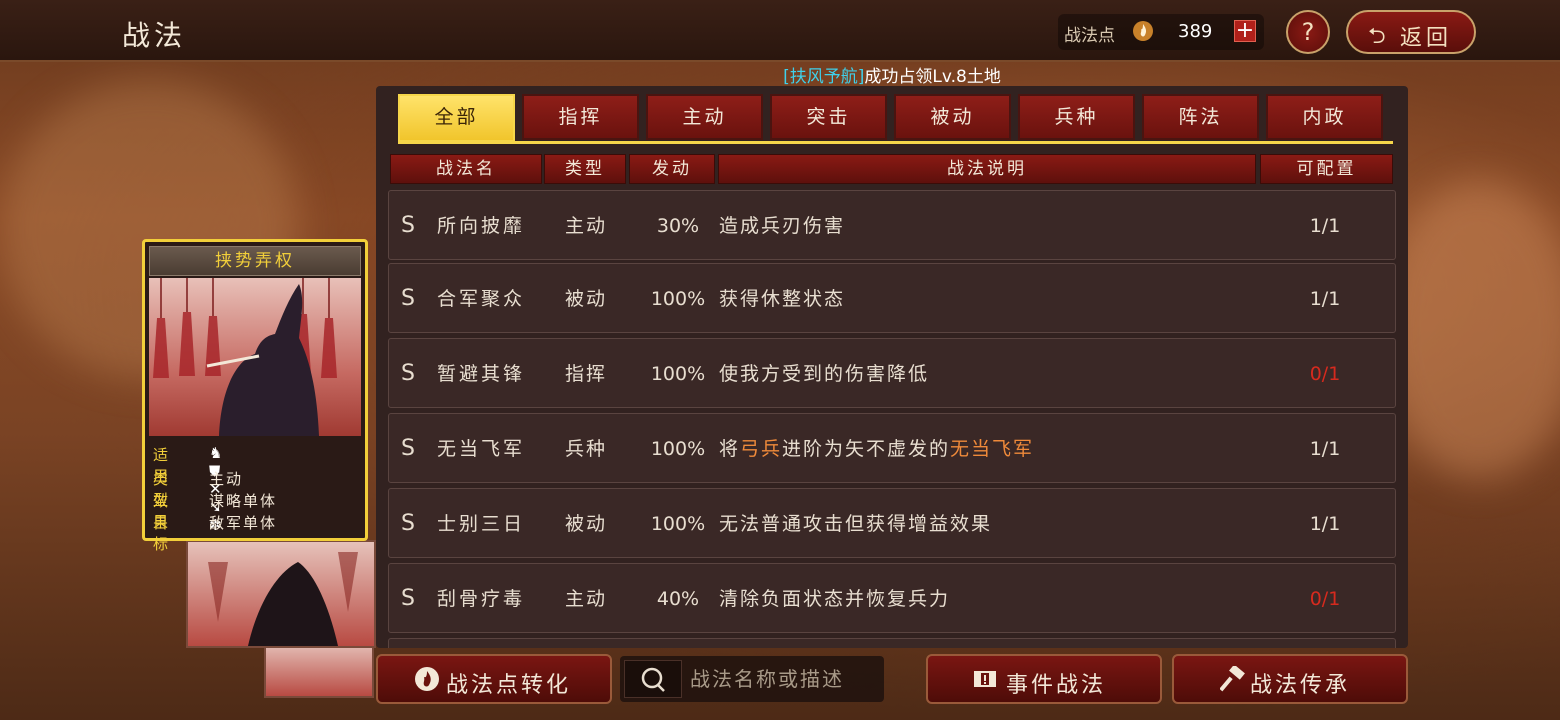 Image resolution: width=1560 pixels, height=720 pixels. What do you see at coordinates (162, 533) in the screenshot?
I see `card-target-label: 目标` at bounding box center [162, 533].